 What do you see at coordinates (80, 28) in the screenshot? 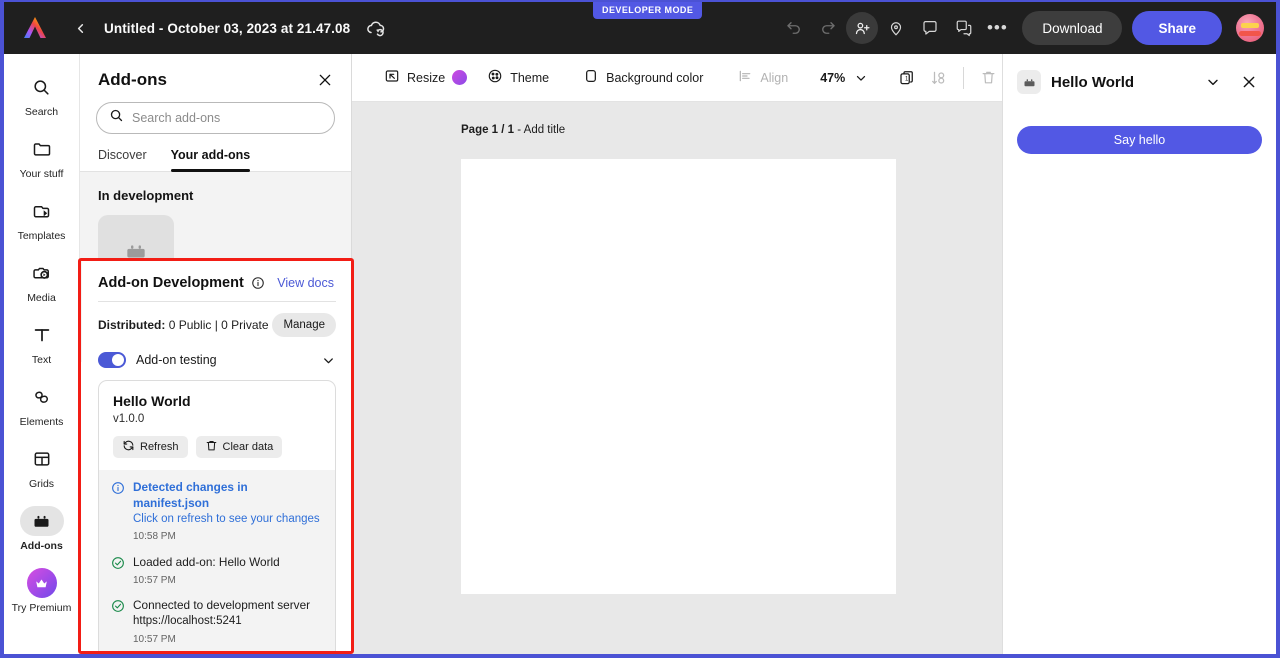
I see `back-button` at bounding box center [80, 28].